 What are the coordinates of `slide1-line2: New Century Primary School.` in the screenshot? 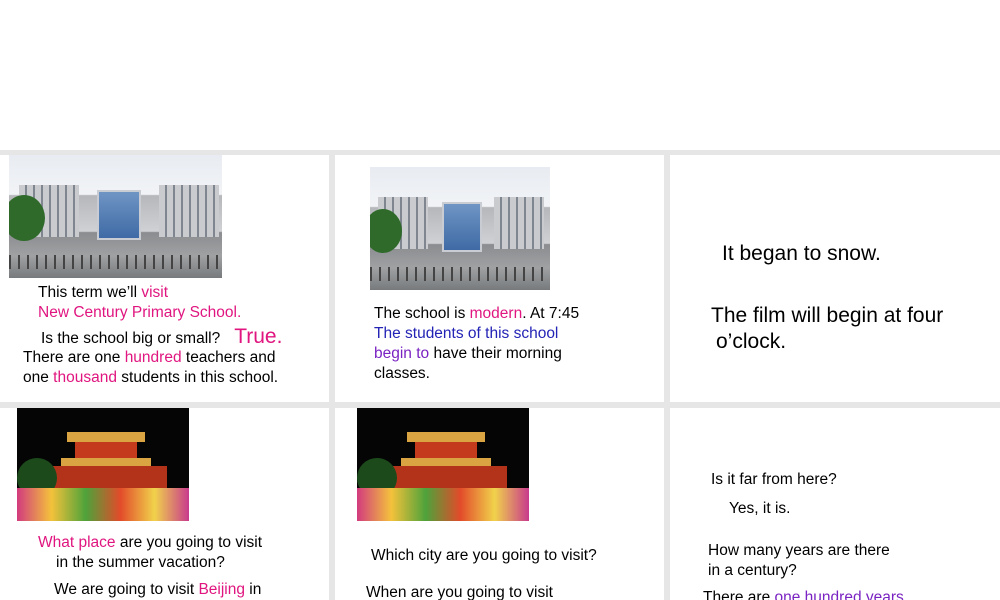 It's located at (140, 312).